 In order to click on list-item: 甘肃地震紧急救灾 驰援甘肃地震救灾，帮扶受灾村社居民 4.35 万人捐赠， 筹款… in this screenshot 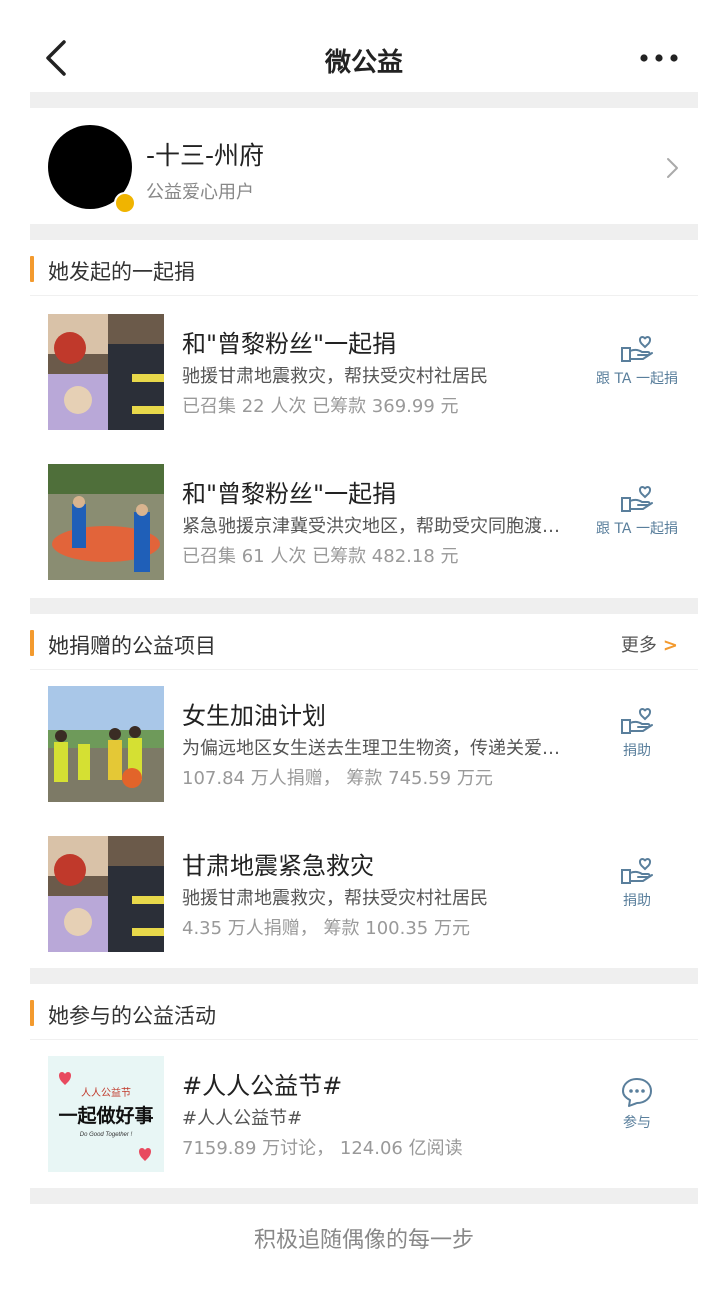, I will do `click(364, 895)`.